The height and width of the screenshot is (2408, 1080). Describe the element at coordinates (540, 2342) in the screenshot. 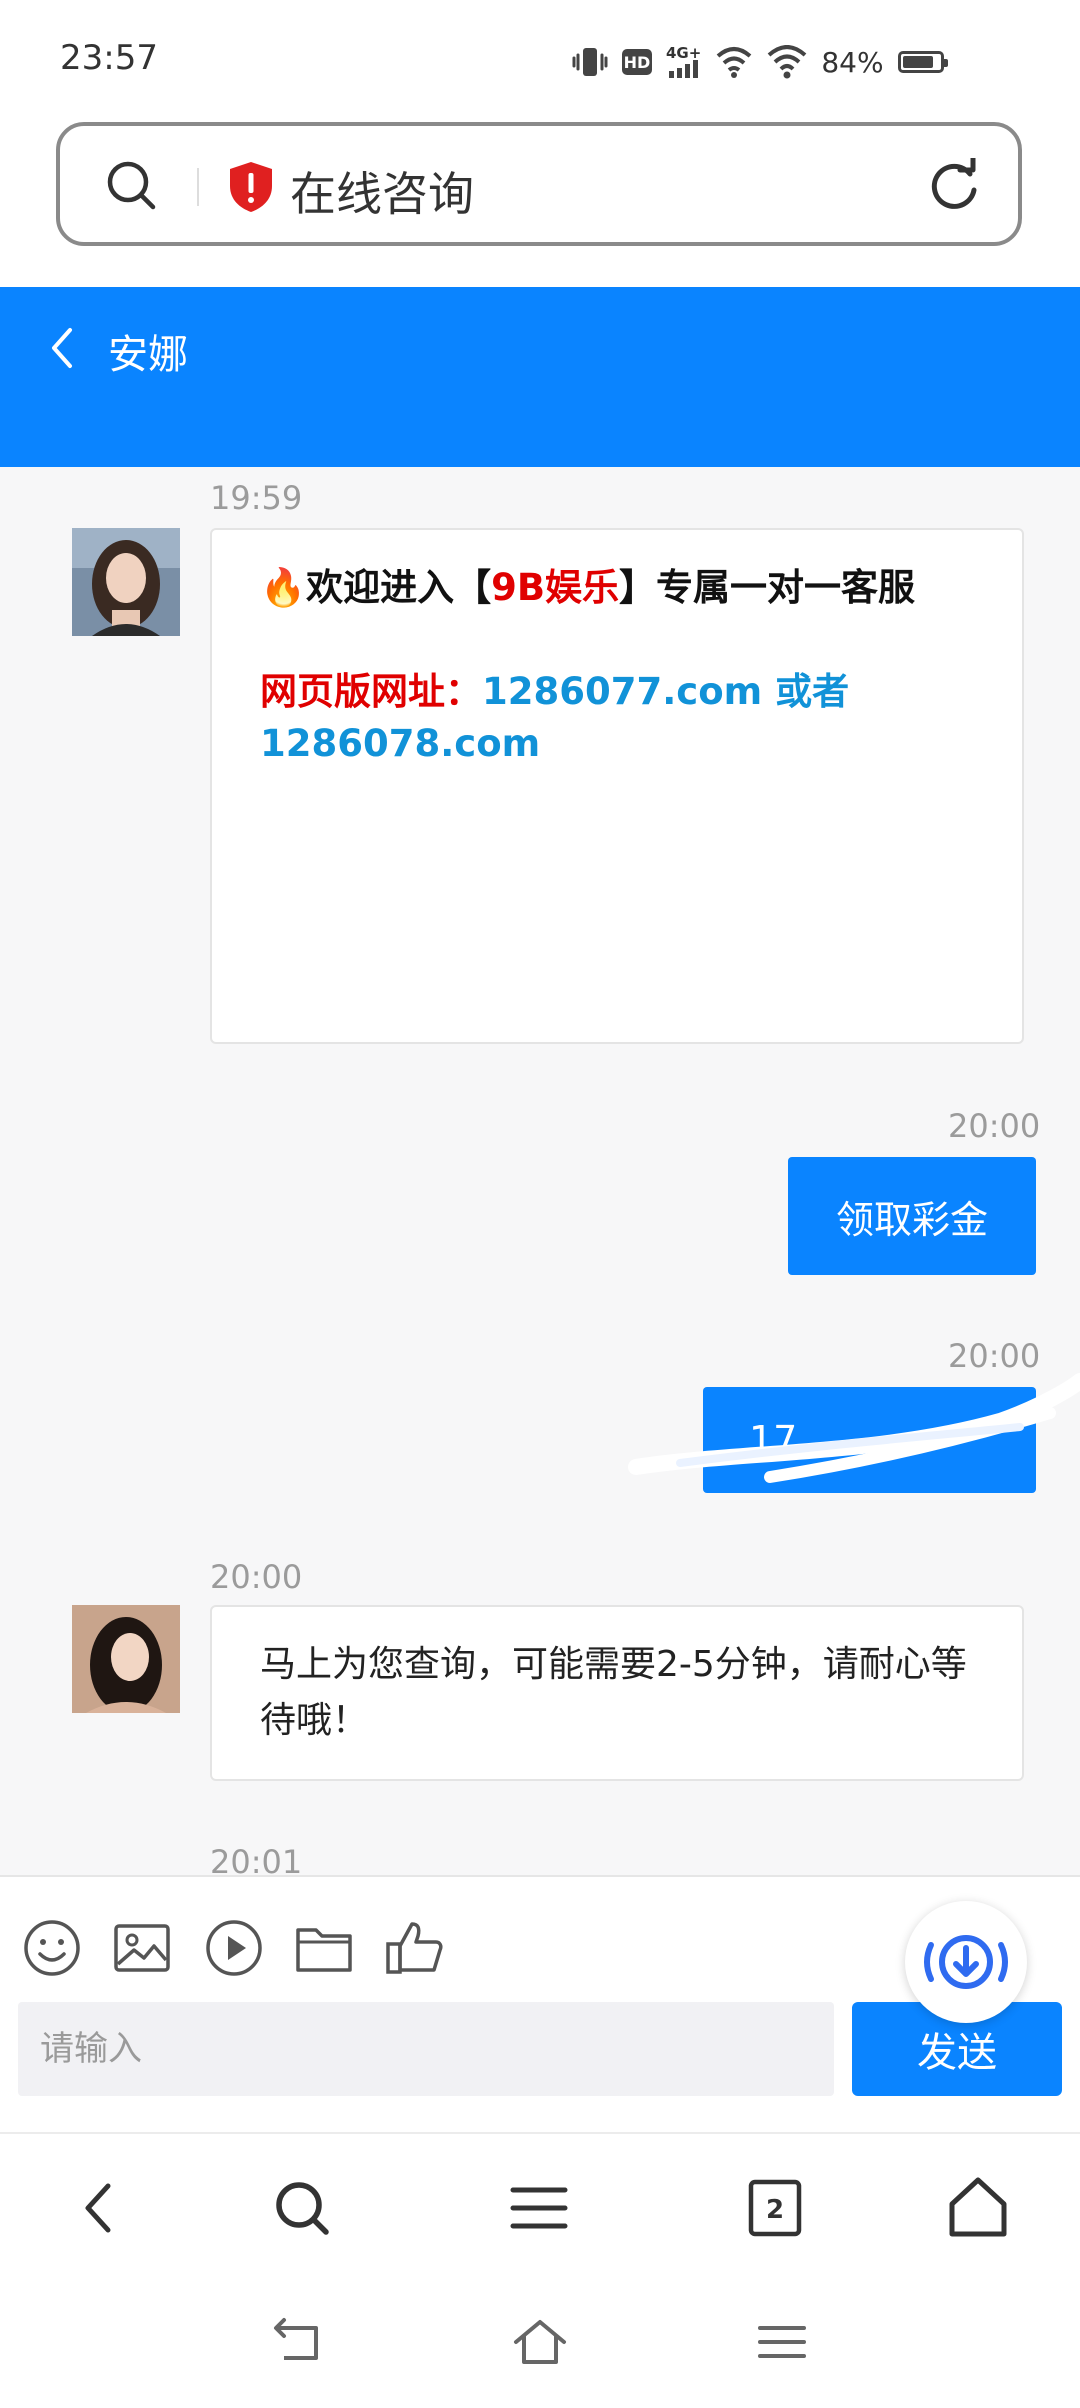

I see `system-home-icon` at that location.